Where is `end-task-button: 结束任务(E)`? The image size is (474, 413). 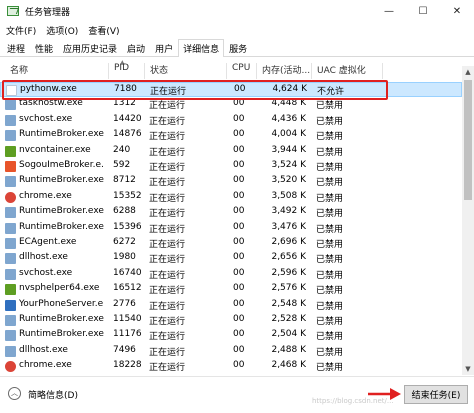
end-task-button: 结束任务(E) is located at coordinates (436, 394).